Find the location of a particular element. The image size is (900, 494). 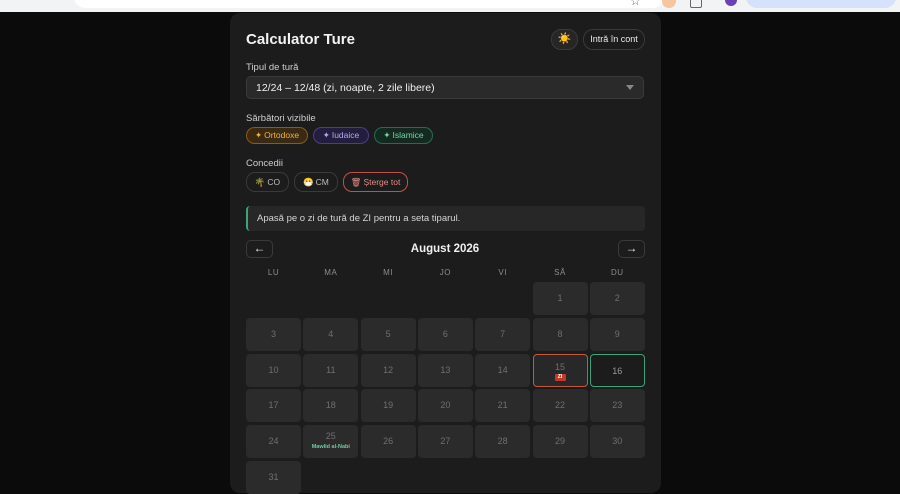

day-number: 21 is located at coordinates (502, 405).